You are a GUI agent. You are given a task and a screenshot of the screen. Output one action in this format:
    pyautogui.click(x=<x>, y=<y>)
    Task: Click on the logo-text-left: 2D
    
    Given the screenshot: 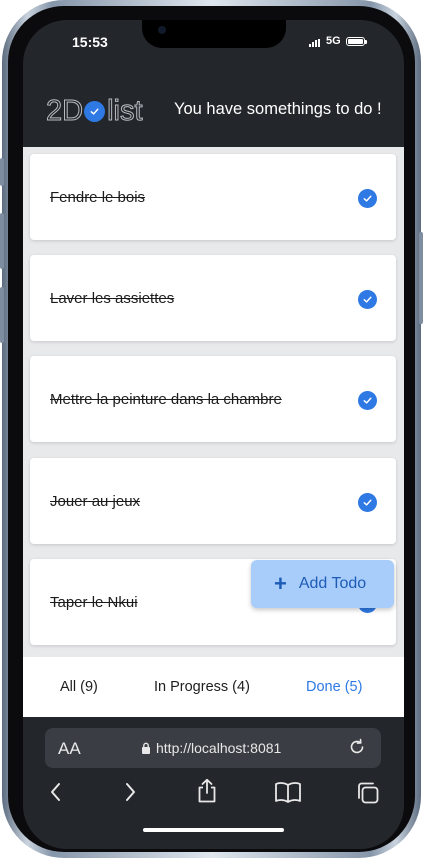 What is the action you would take?
    pyautogui.click(x=64, y=111)
    